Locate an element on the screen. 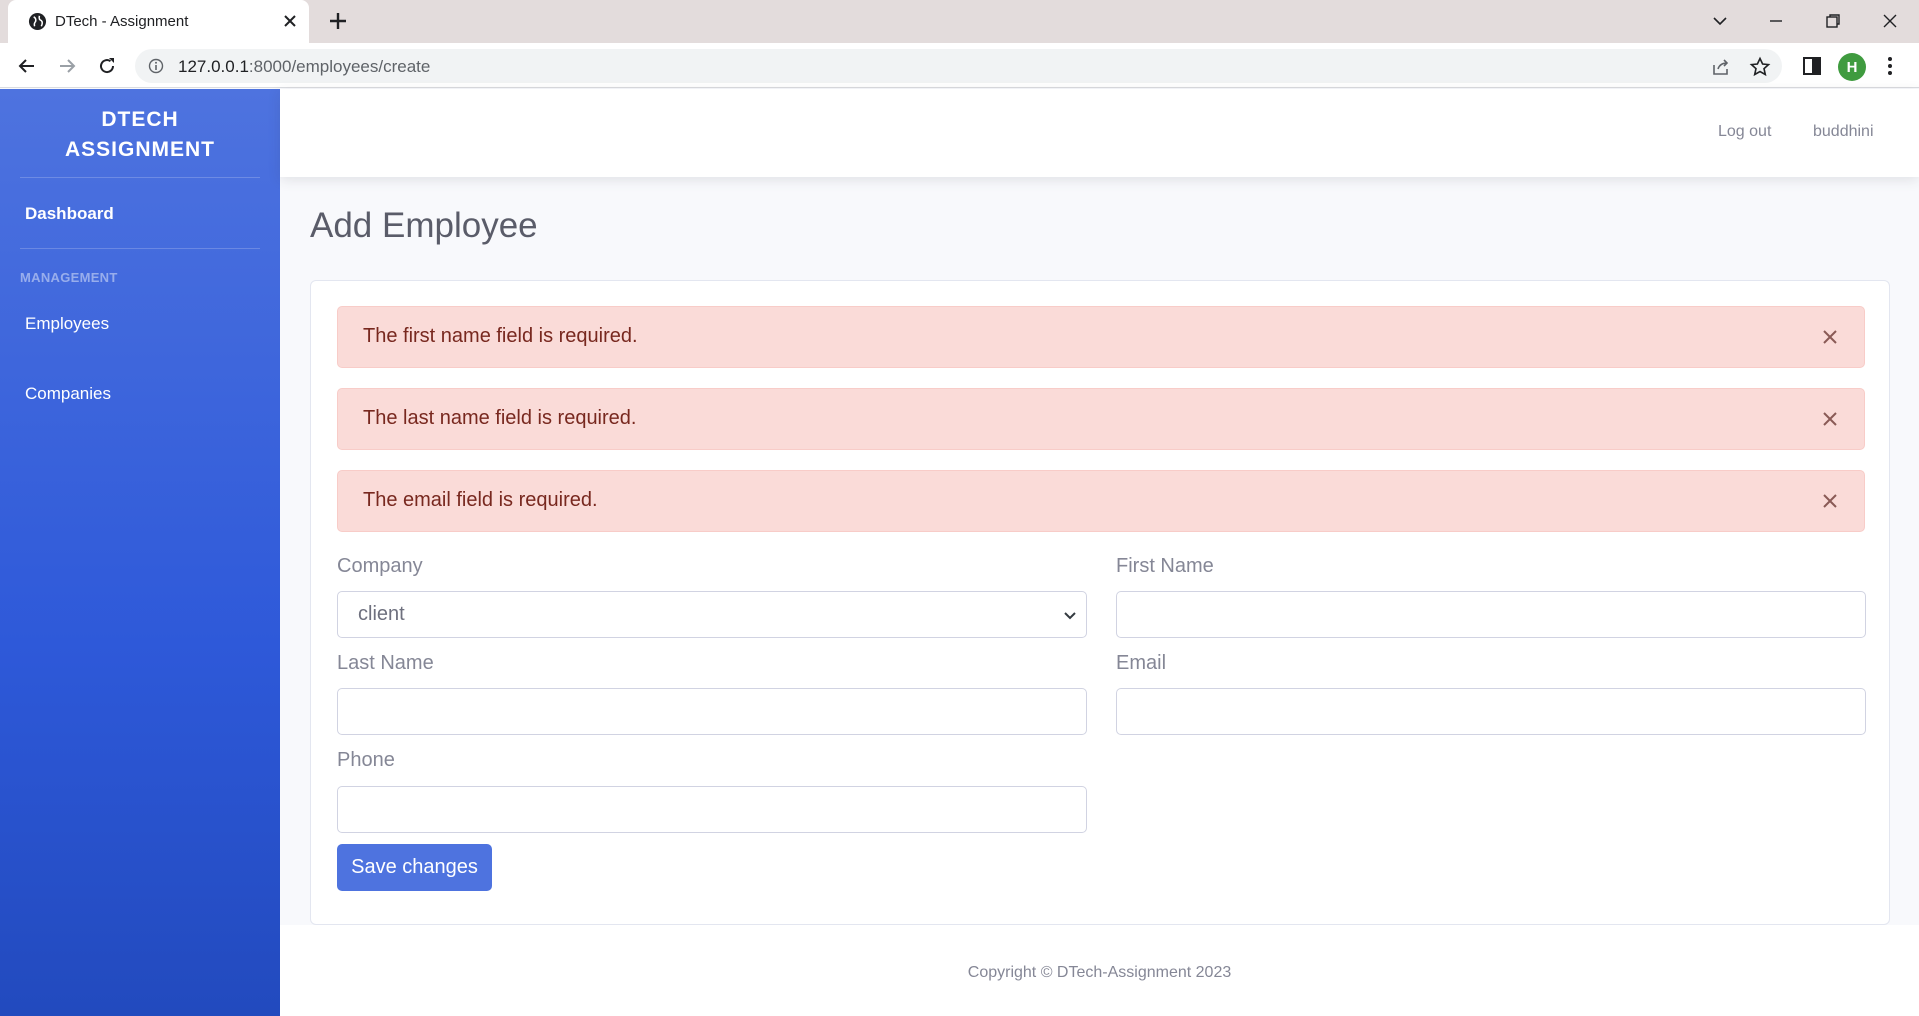 The height and width of the screenshot is (1016, 1919). tab-search-button is located at coordinates (1720, 21).